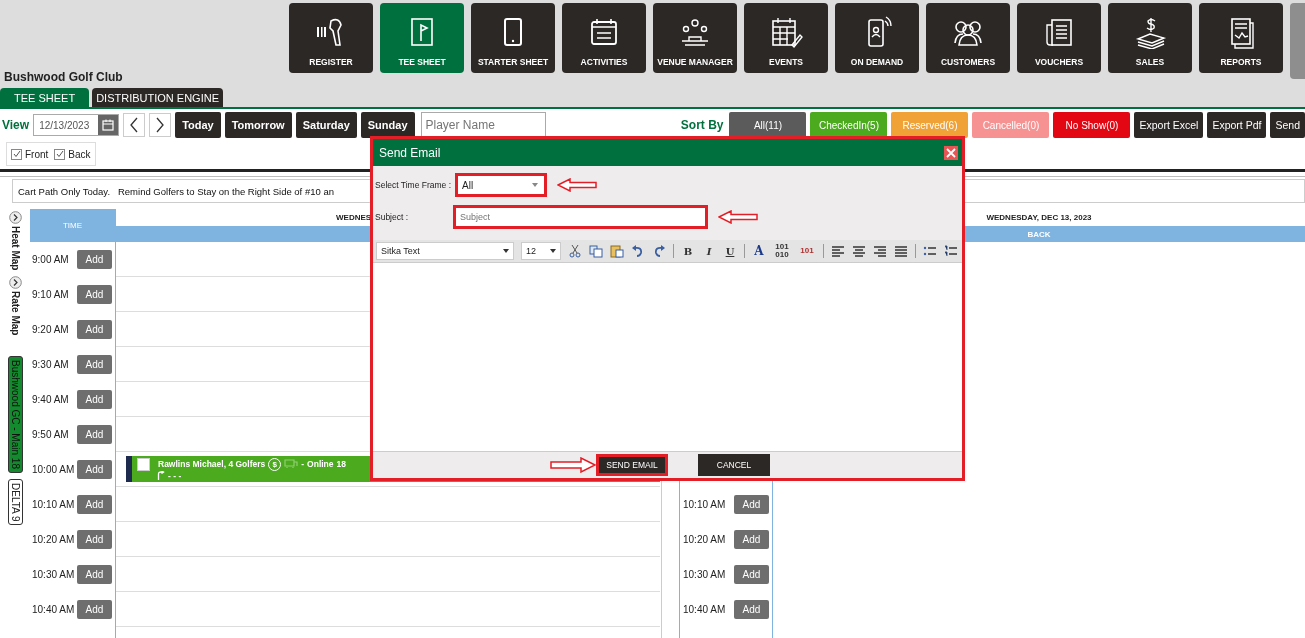 The height and width of the screenshot is (638, 1305). Describe the element at coordinates (604, 38) in the screenshot. I see `nav-button: ACTIVITIES` at that location.